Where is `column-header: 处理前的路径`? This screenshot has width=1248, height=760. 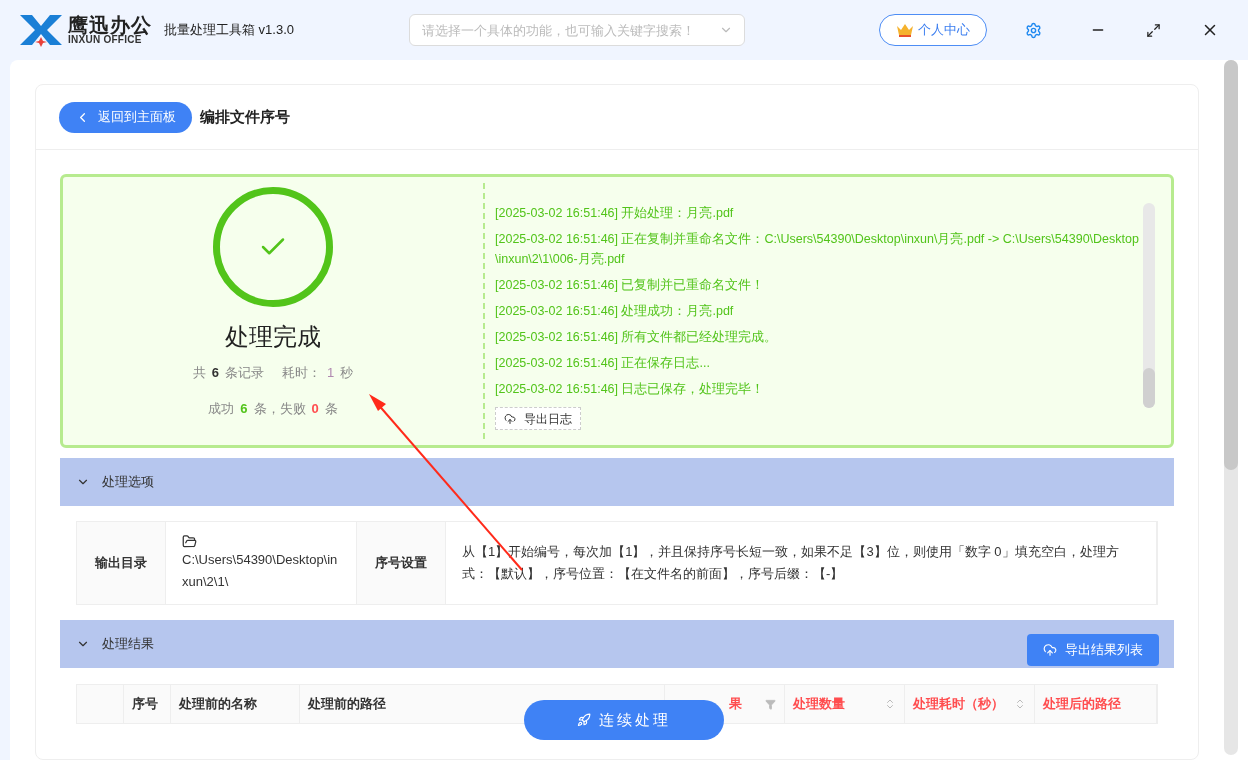 column-header: 处理前的路径 is located at coordinates (347, 704).